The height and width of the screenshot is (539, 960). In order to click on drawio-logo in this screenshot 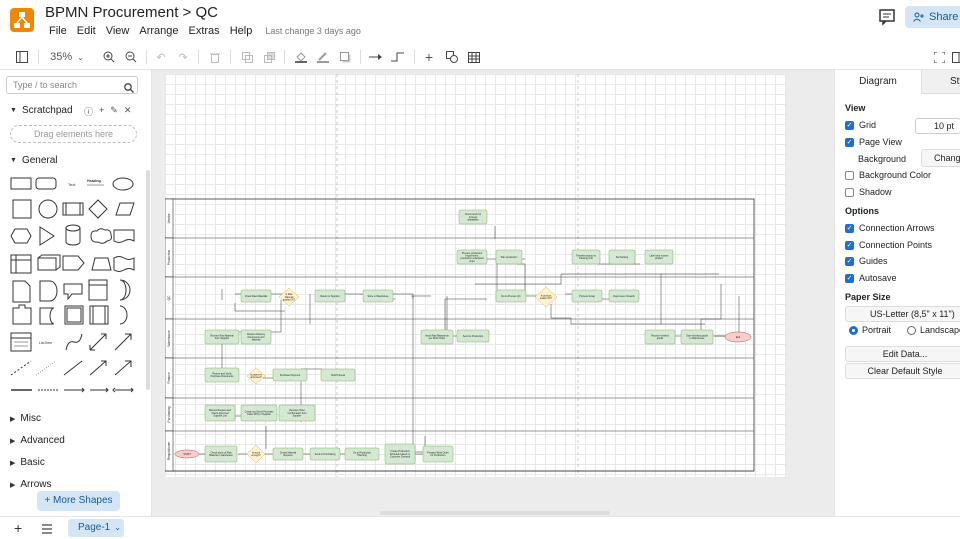, I will do `click(22, 20)`.